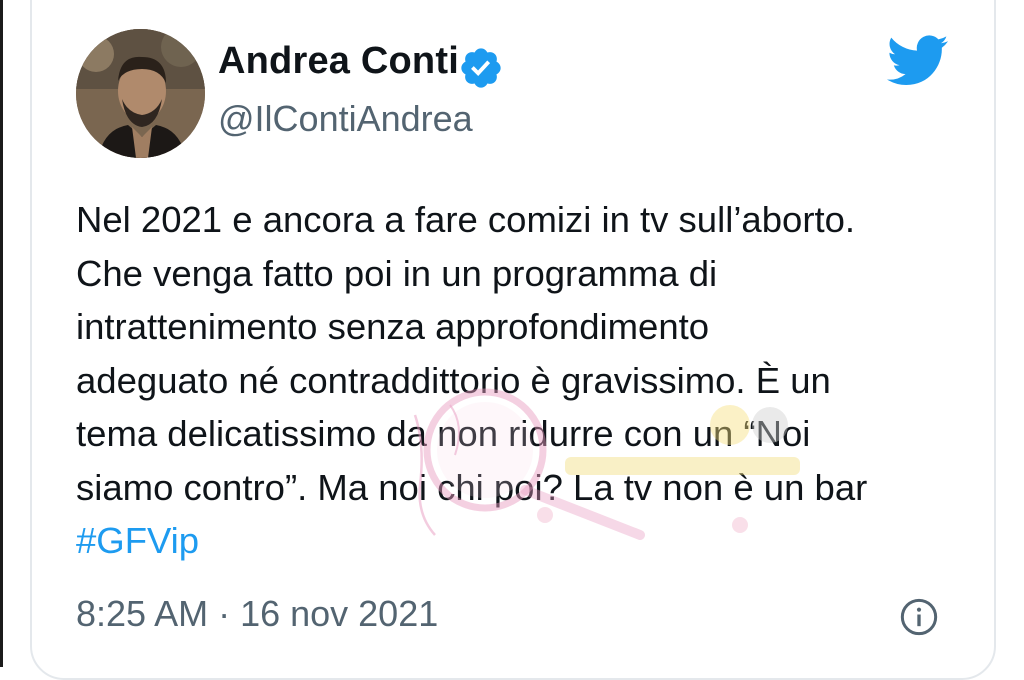 This screenshot has width=1024, height=680. Describe the element at coordinates (481, 68) in the screenshot. I see `verified-badge-icon` at that location.